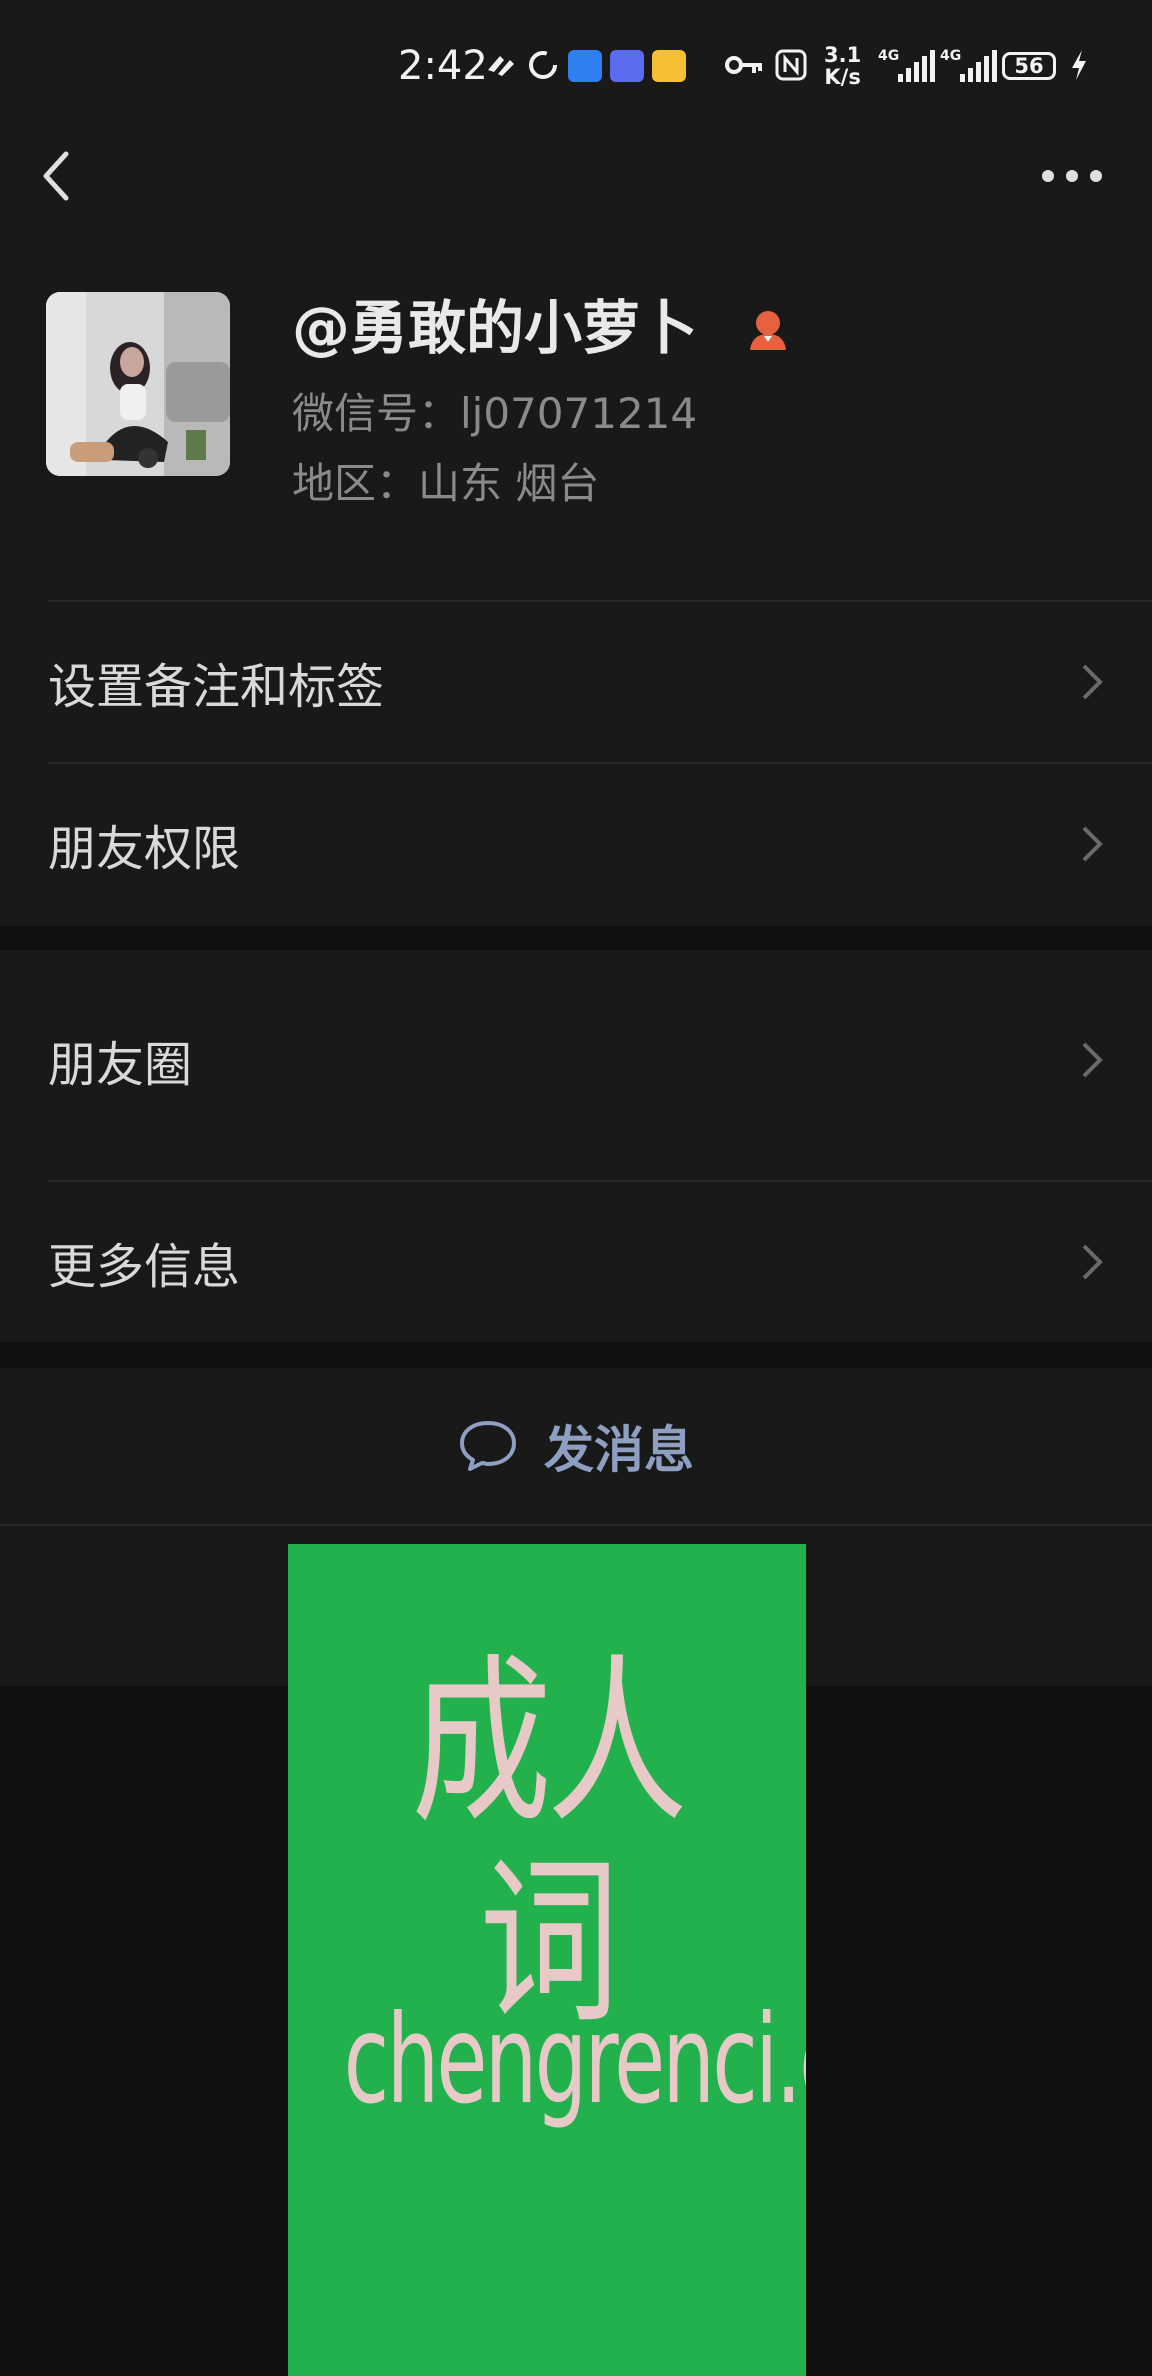 This screenshot has height=2376, width=1152. What do you see at coordinates (576, 682) in the screenshot?
I see `remark-tags-row: 设置备注和标签` at bounding box center [576, 682].